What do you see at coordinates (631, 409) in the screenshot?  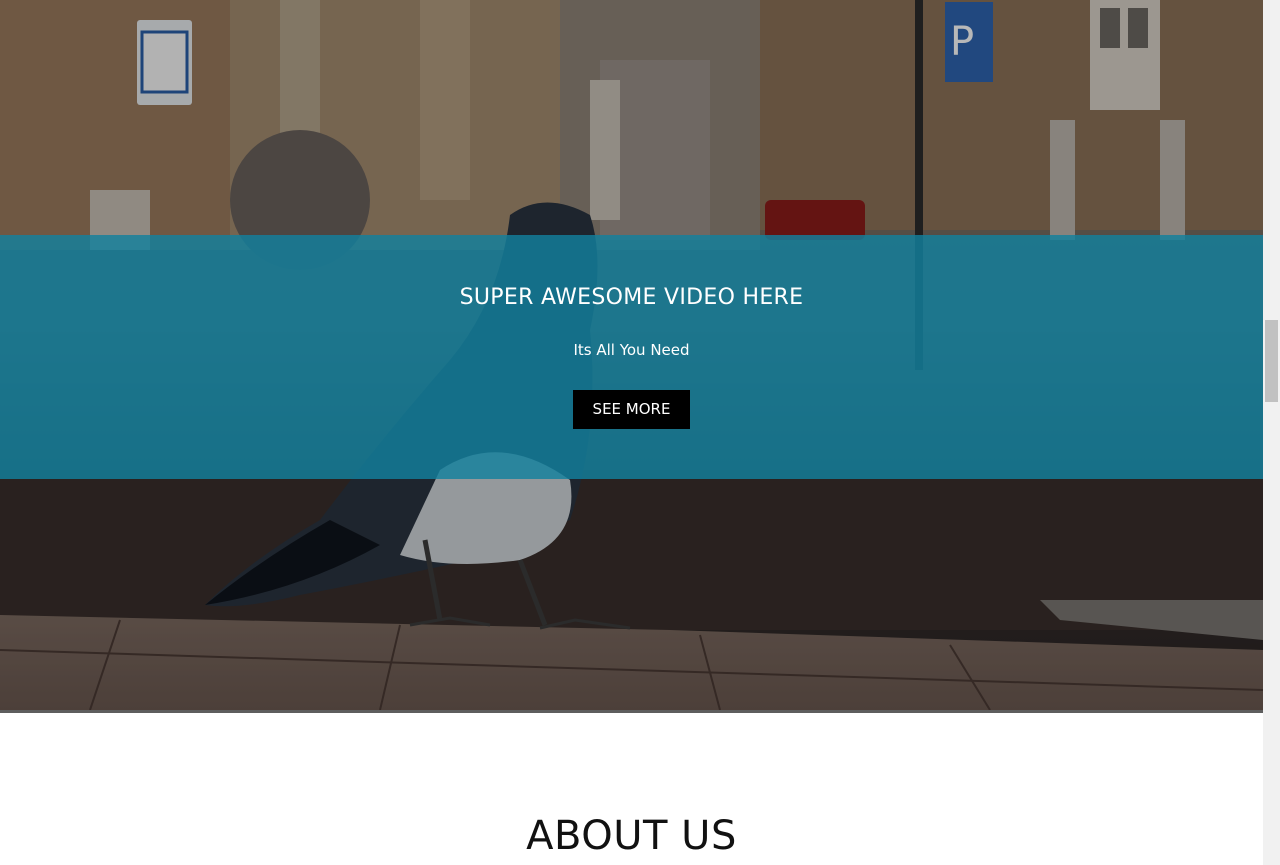 I see `see-more-button: SEE MORE` at bounding box center [631, 409].